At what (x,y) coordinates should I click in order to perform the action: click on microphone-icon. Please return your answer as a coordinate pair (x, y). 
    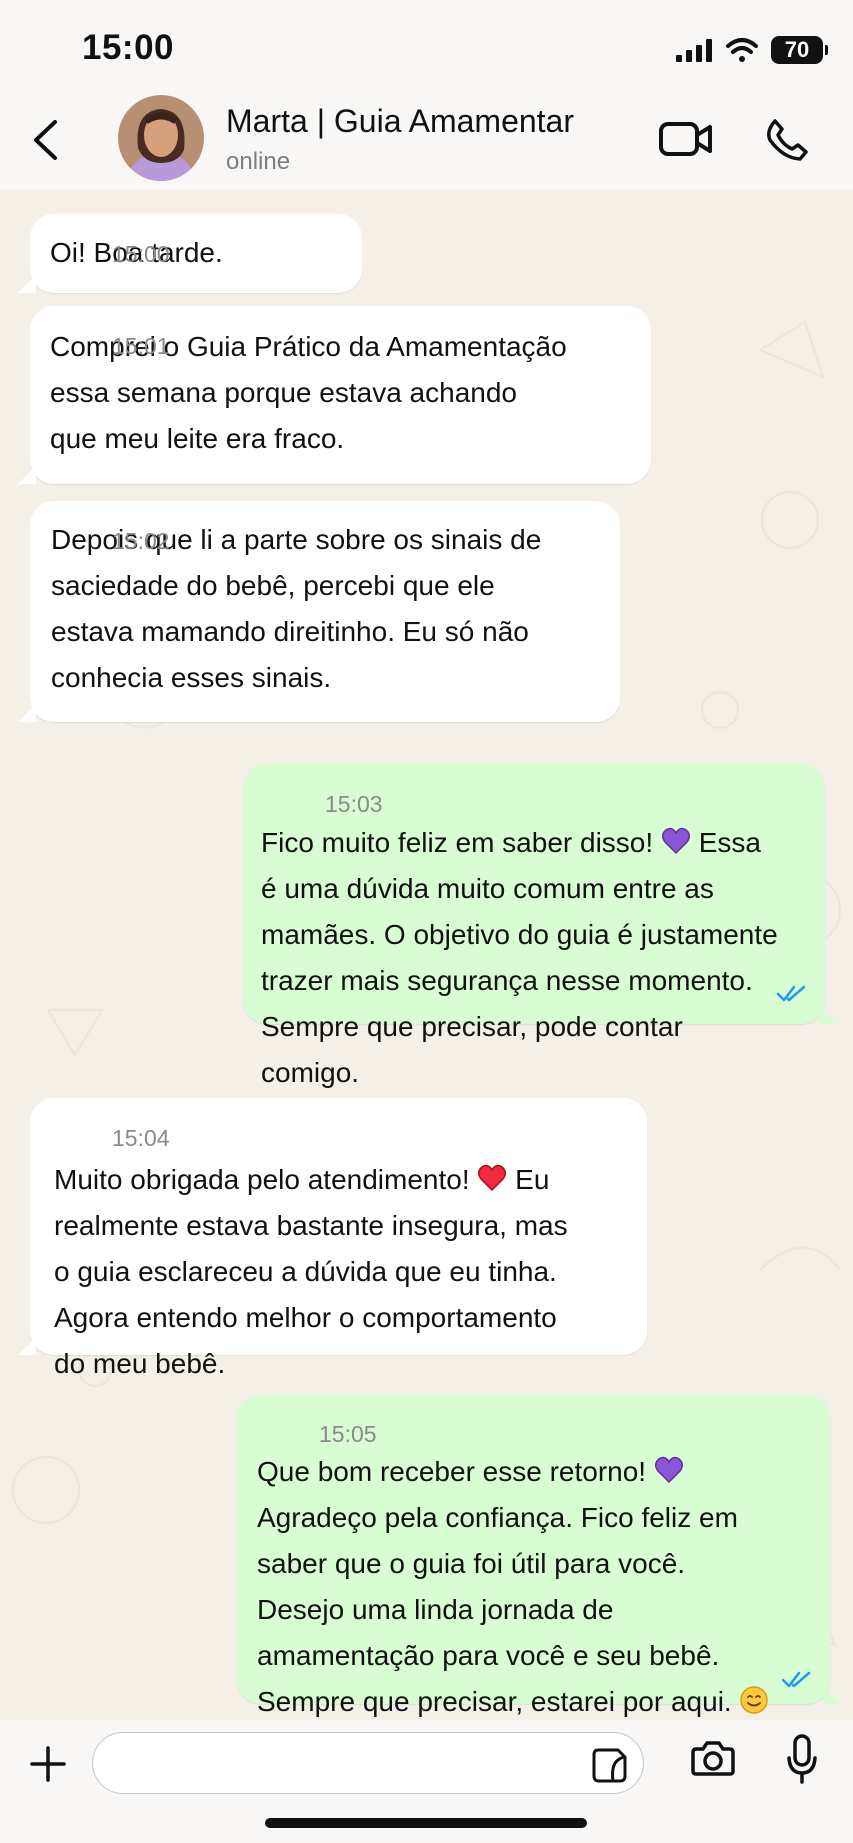
    Looking at the image, I should click on (802, 1759).